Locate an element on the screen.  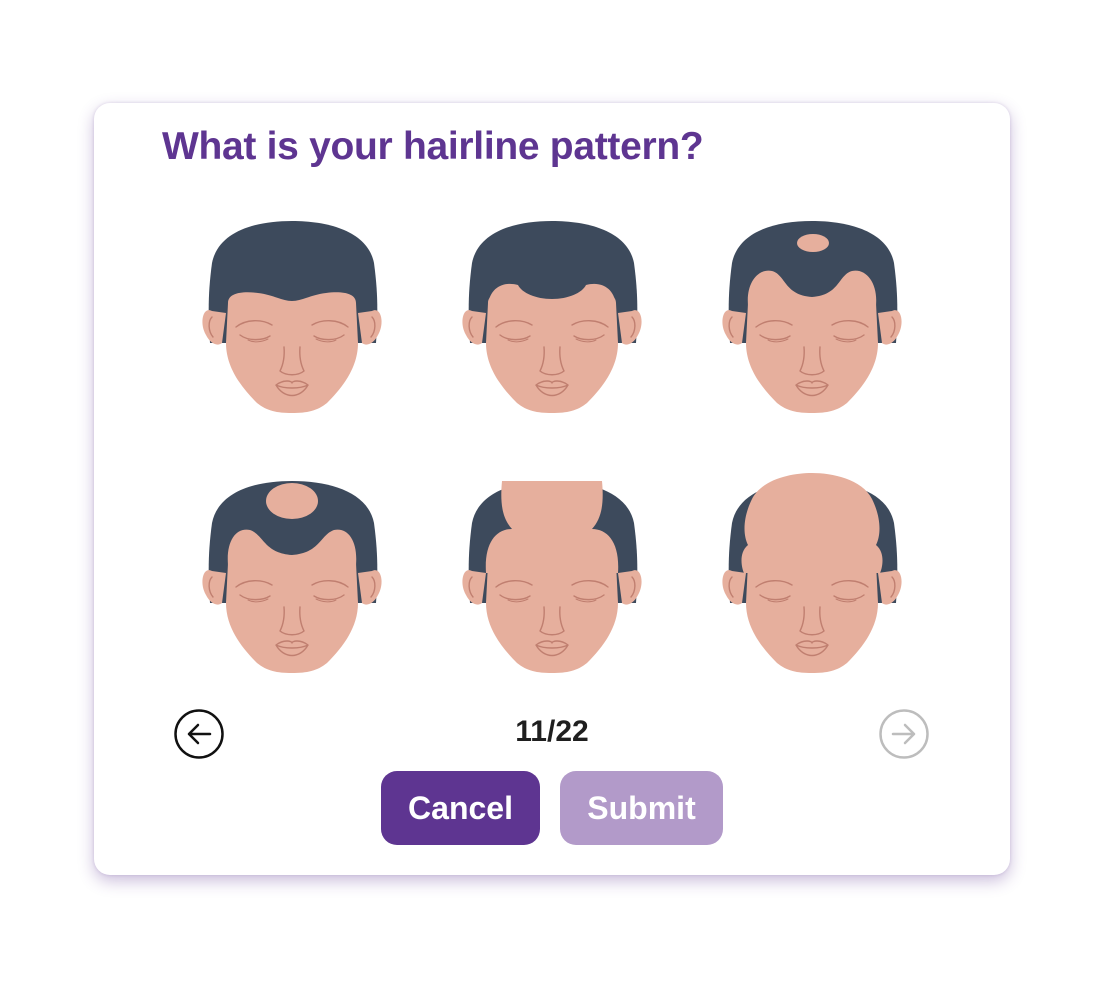
next-button is located at coordinates (904, 734).